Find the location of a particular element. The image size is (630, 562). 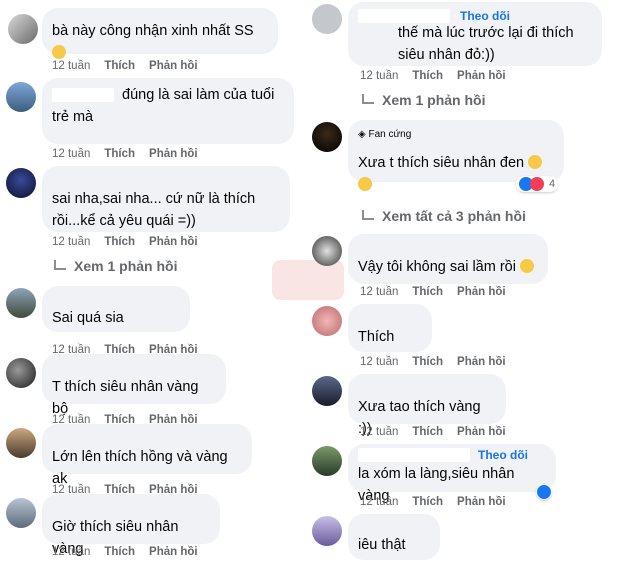

comment-text: bà này công nhận xinh nhất SS is located at coordinates (153, 31).